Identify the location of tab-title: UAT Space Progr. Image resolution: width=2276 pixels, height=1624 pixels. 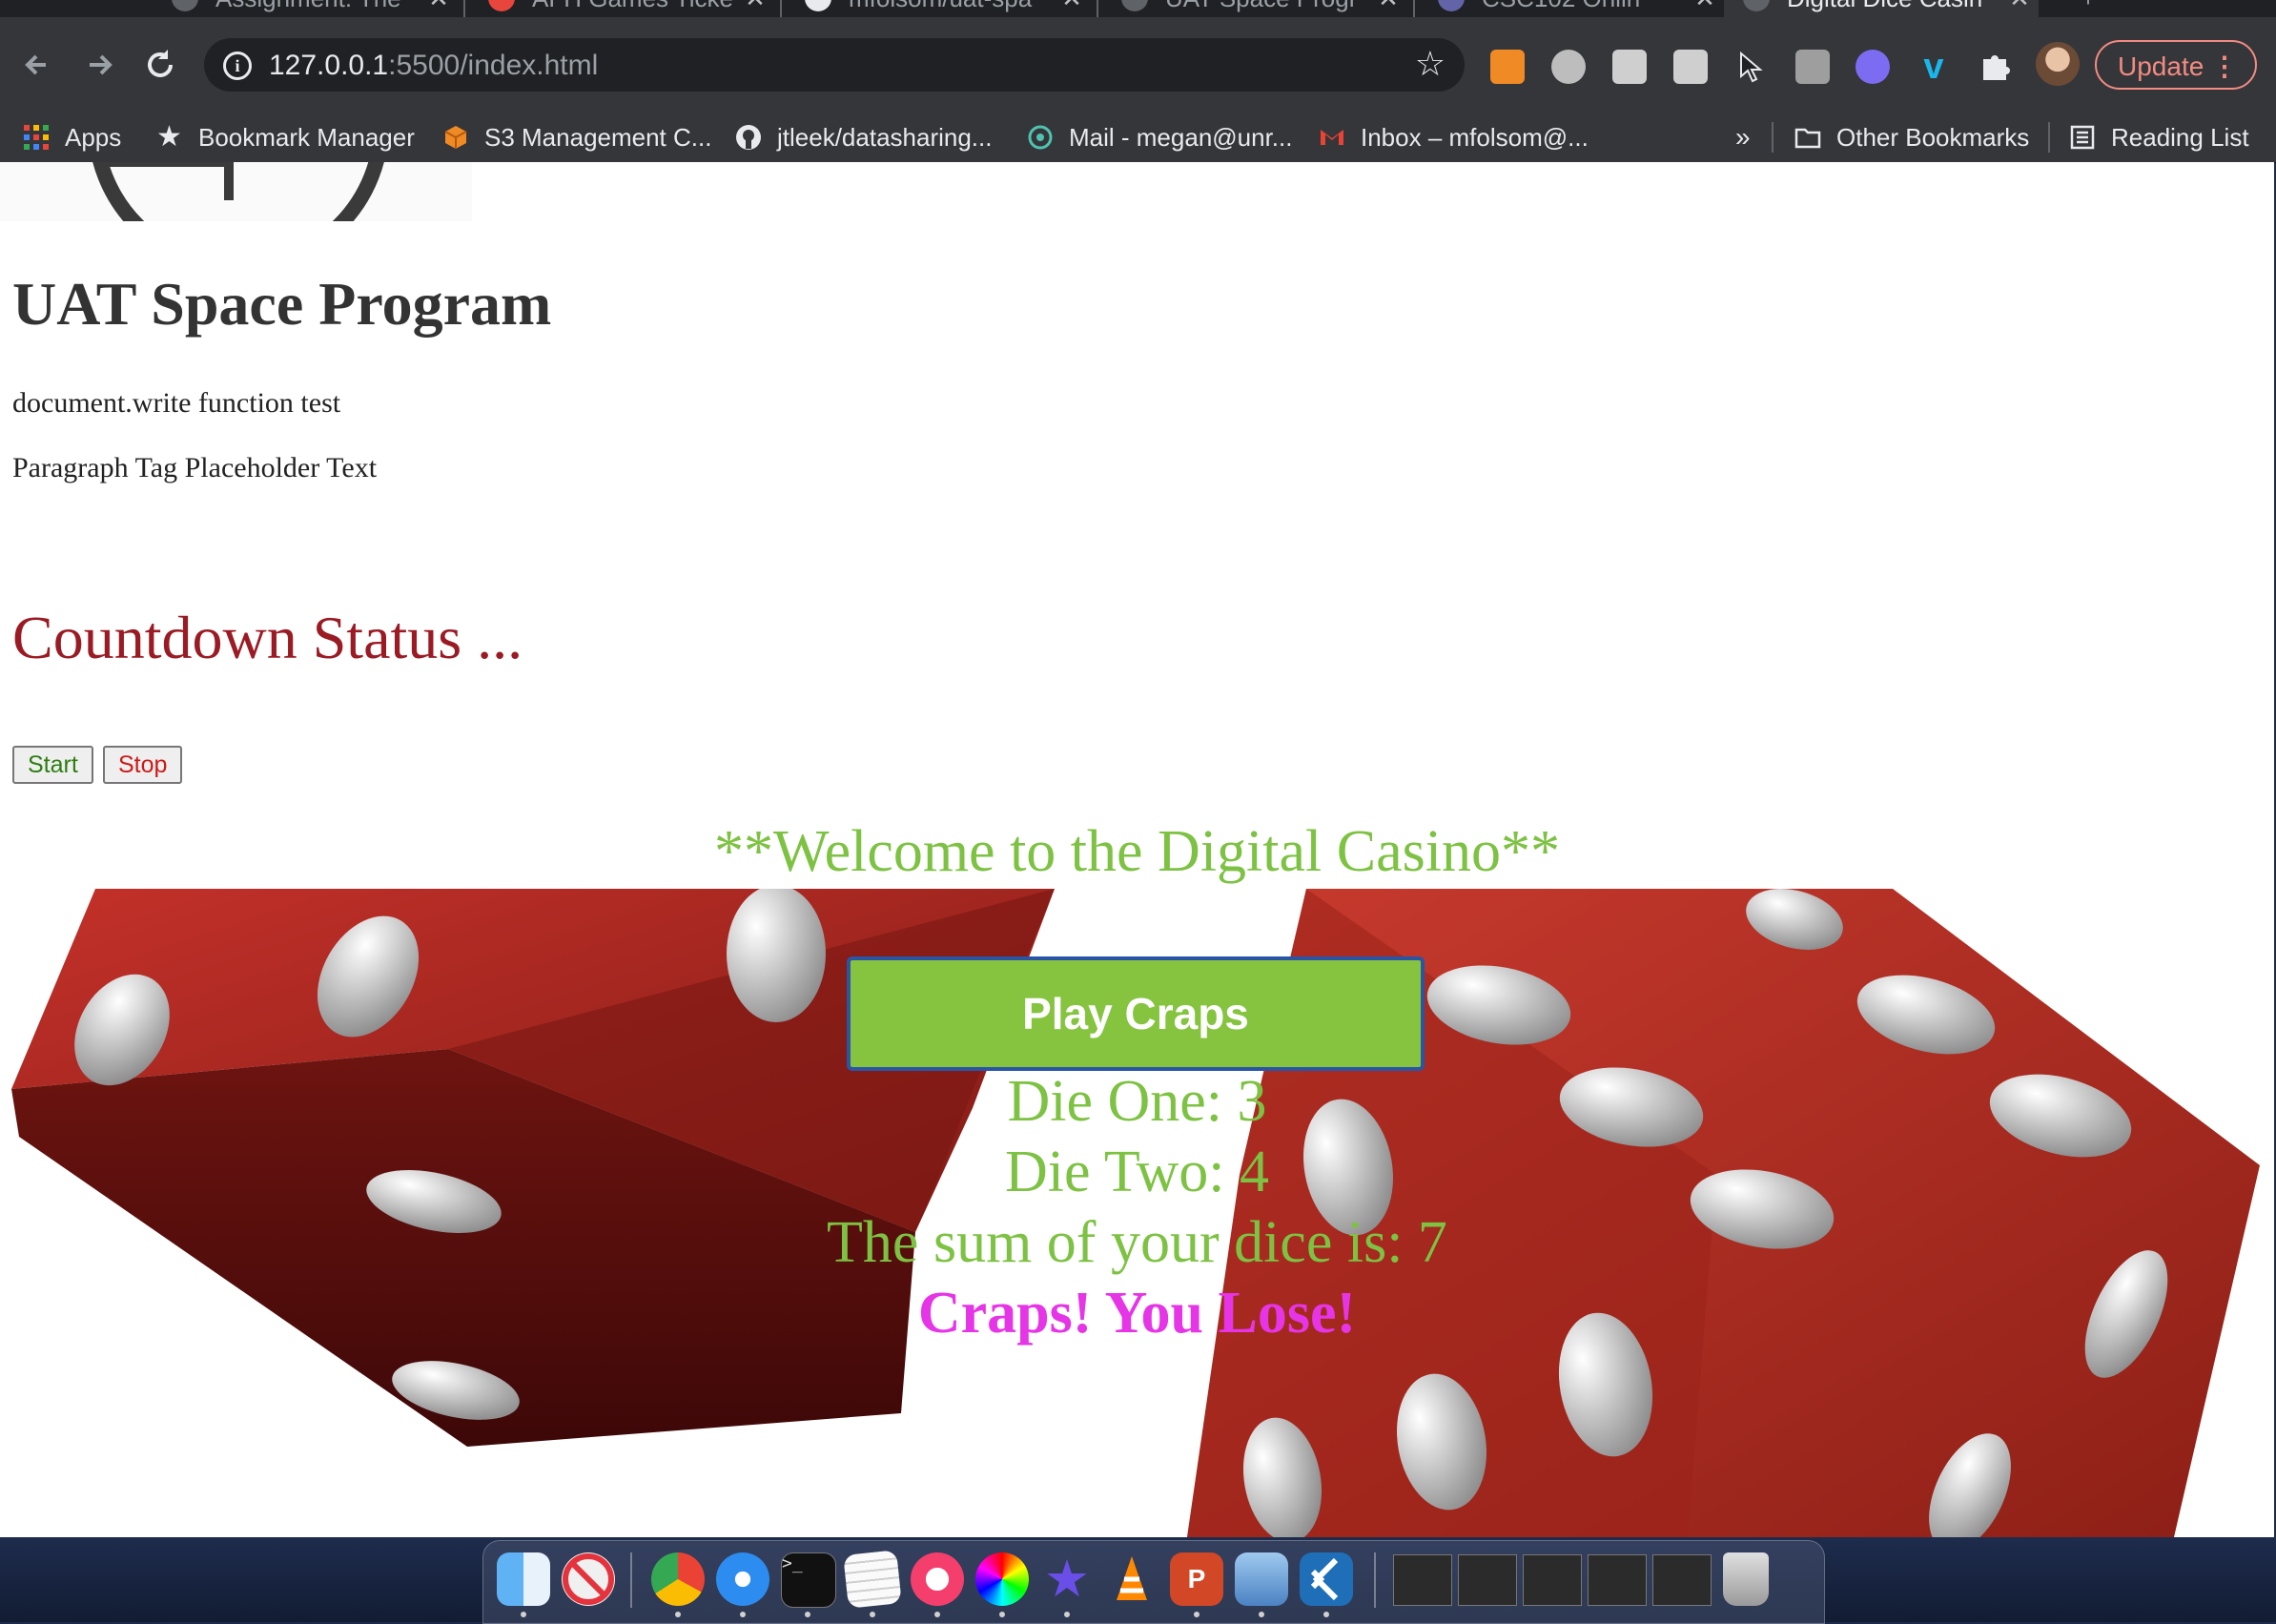
(1267, 6).